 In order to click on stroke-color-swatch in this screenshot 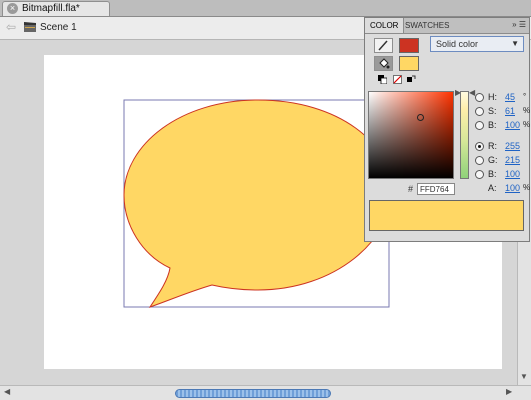, I will do `click(409, 45)`.